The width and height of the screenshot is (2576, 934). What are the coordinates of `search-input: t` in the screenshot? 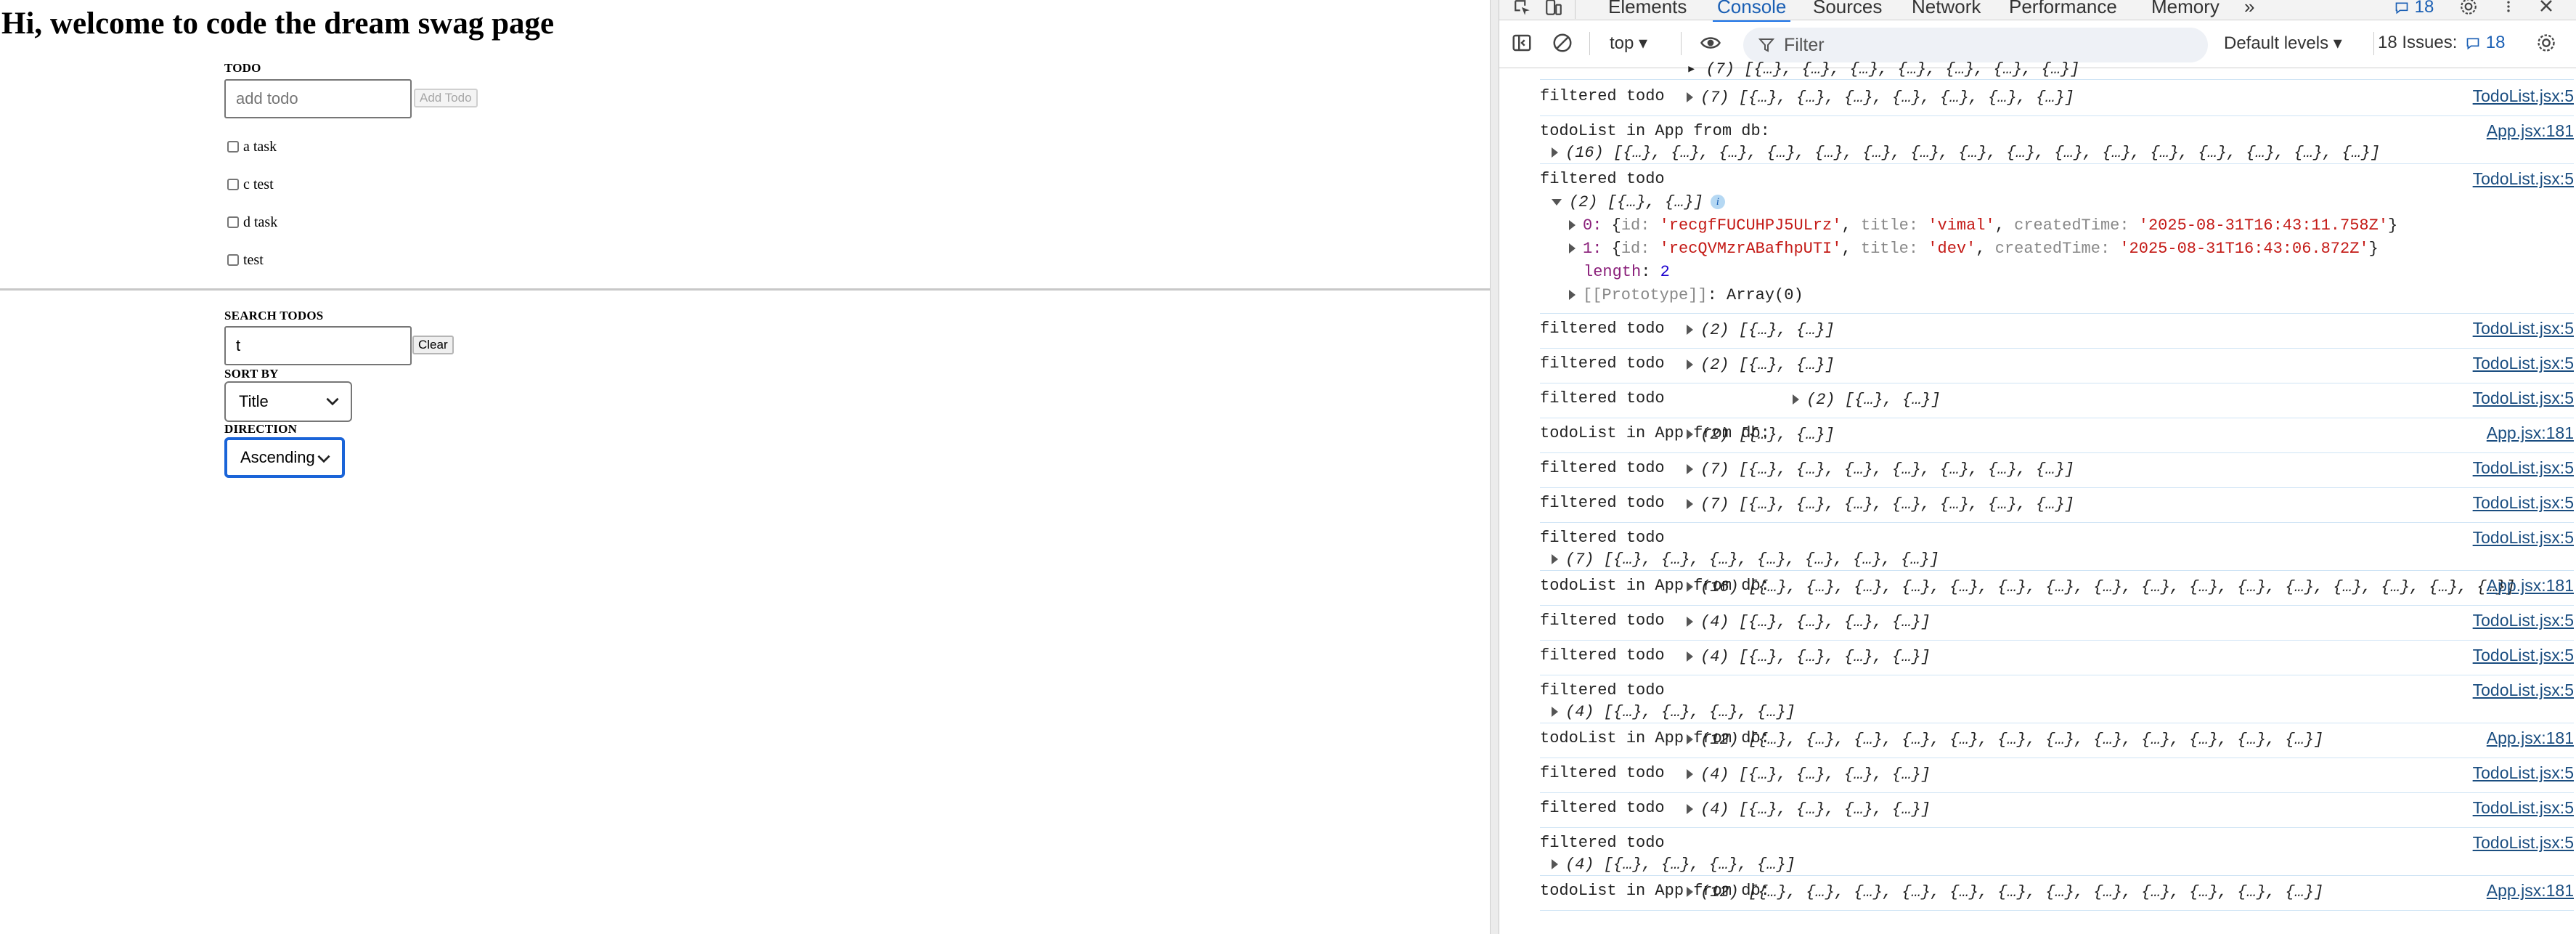 It's located at (318, 345).